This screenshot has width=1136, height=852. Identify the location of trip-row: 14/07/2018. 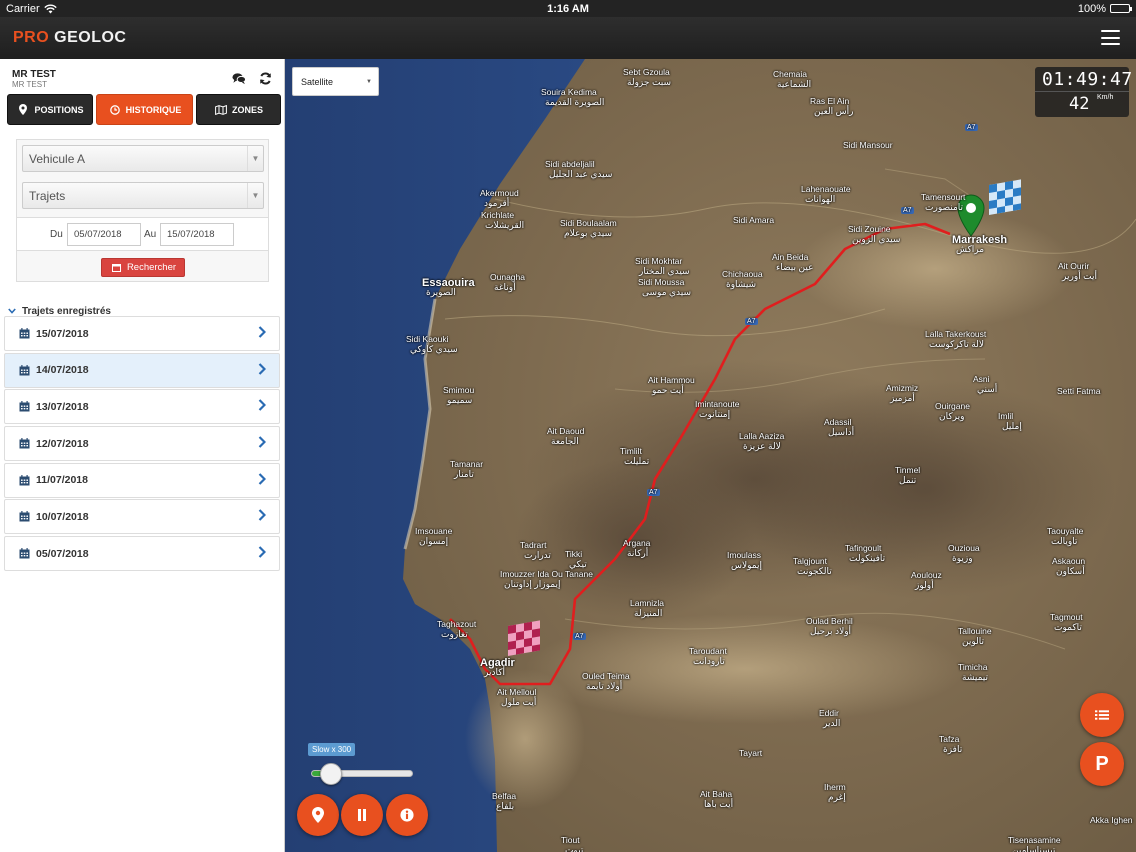
(142, 370).